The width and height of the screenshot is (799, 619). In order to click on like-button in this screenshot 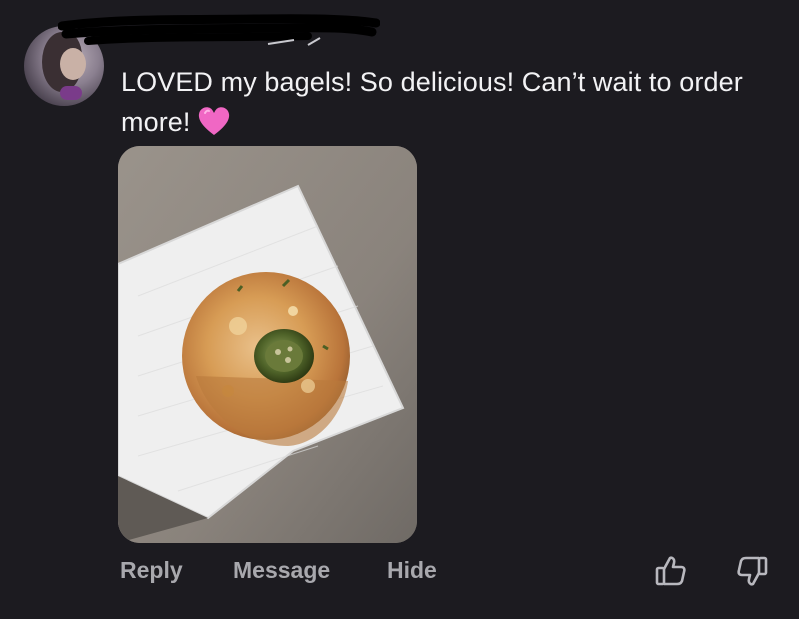, I will do `click(671, 571)`.